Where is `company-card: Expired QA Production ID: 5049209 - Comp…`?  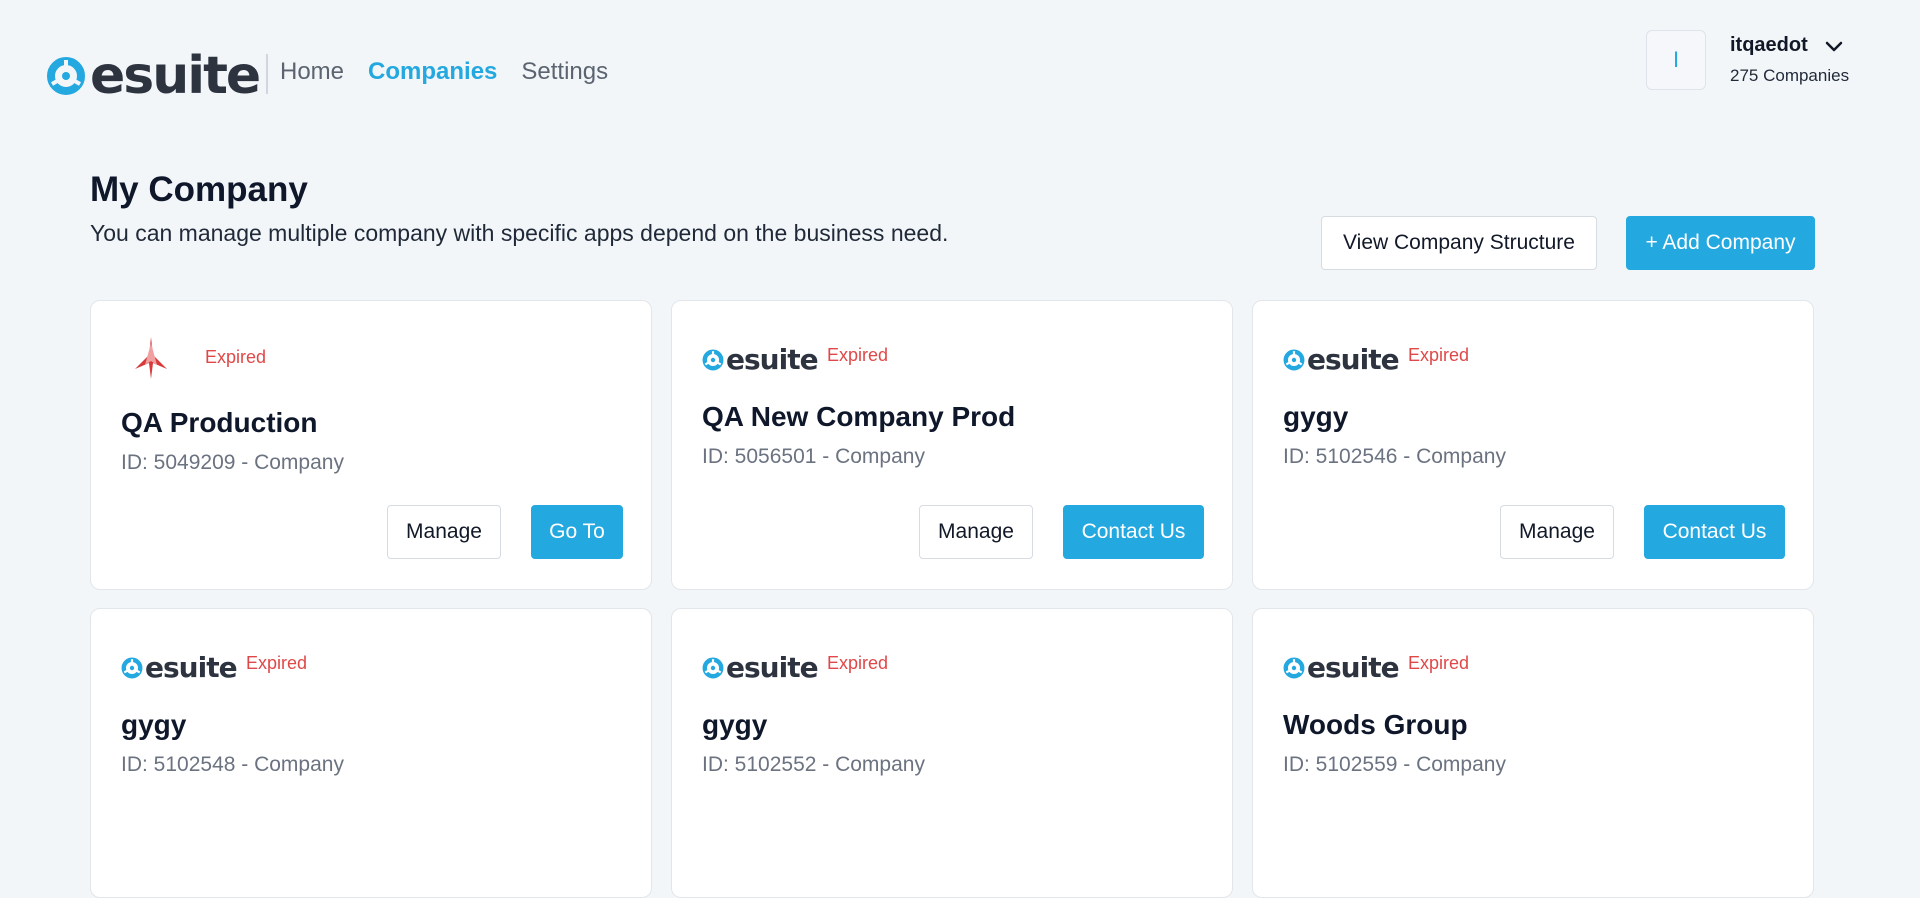
company-card: Expired QA Production ID: 5049209 - Comp… is located at coordinates (371, 445).